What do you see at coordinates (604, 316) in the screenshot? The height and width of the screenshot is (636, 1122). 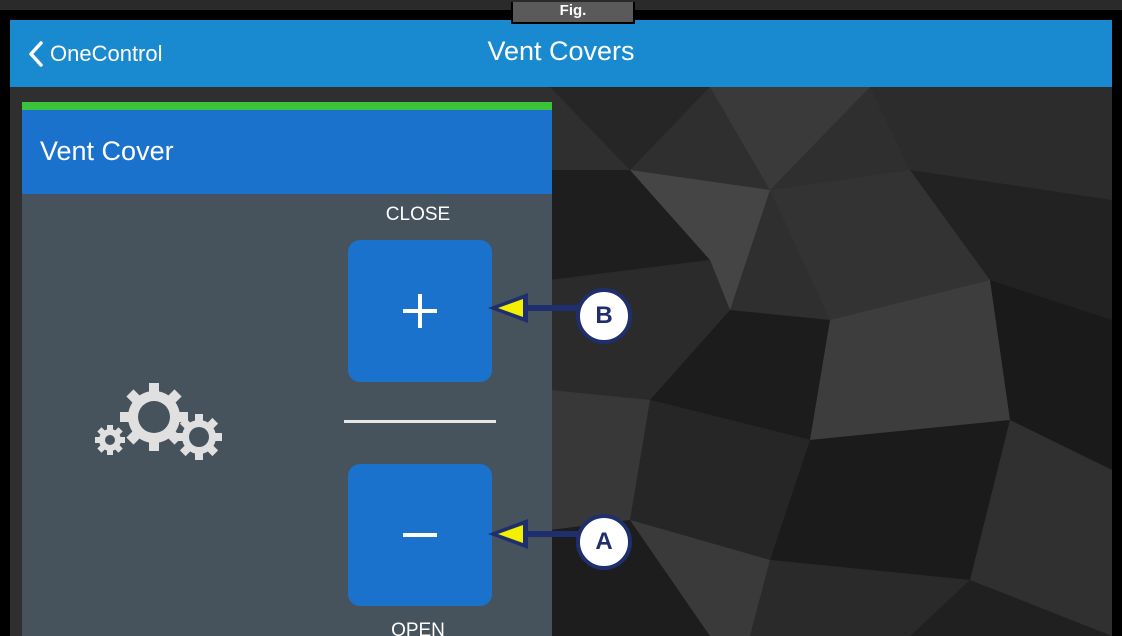 I see `callout-b-badge: B` at bounding box center [604, 316].